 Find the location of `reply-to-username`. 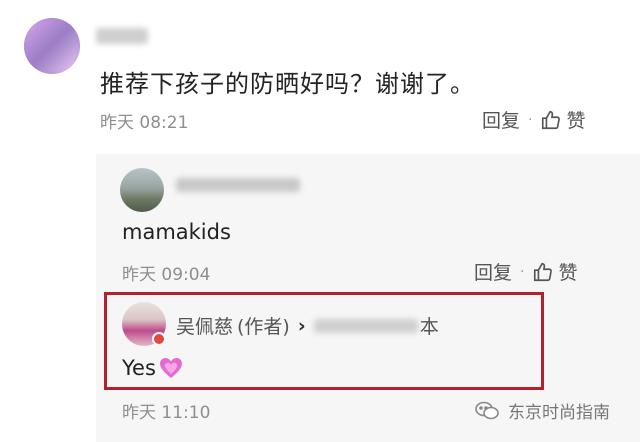

reply-to-username is located at coordinates (365, 325).